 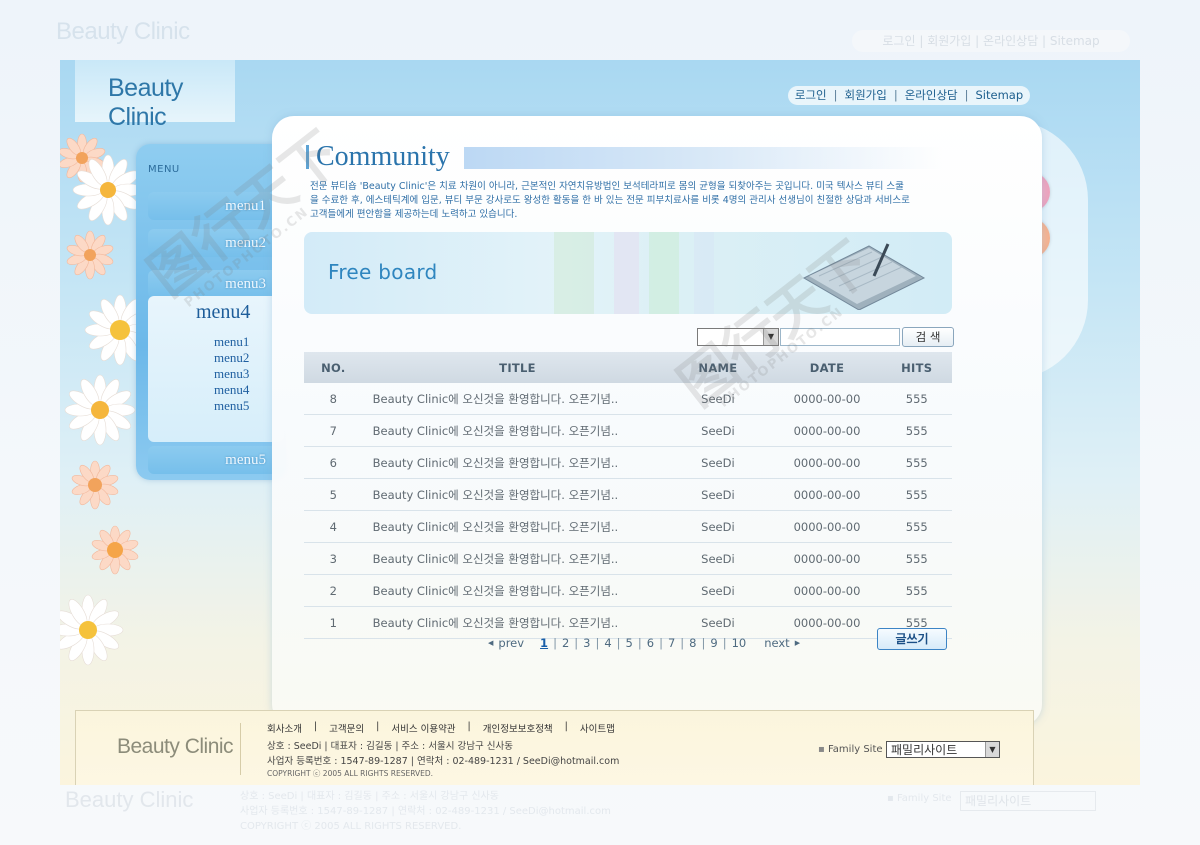 What do you see at coordinates (333, 494) in the screenshot?
I see `cell-no: 5` at bounding box center [333, 494].